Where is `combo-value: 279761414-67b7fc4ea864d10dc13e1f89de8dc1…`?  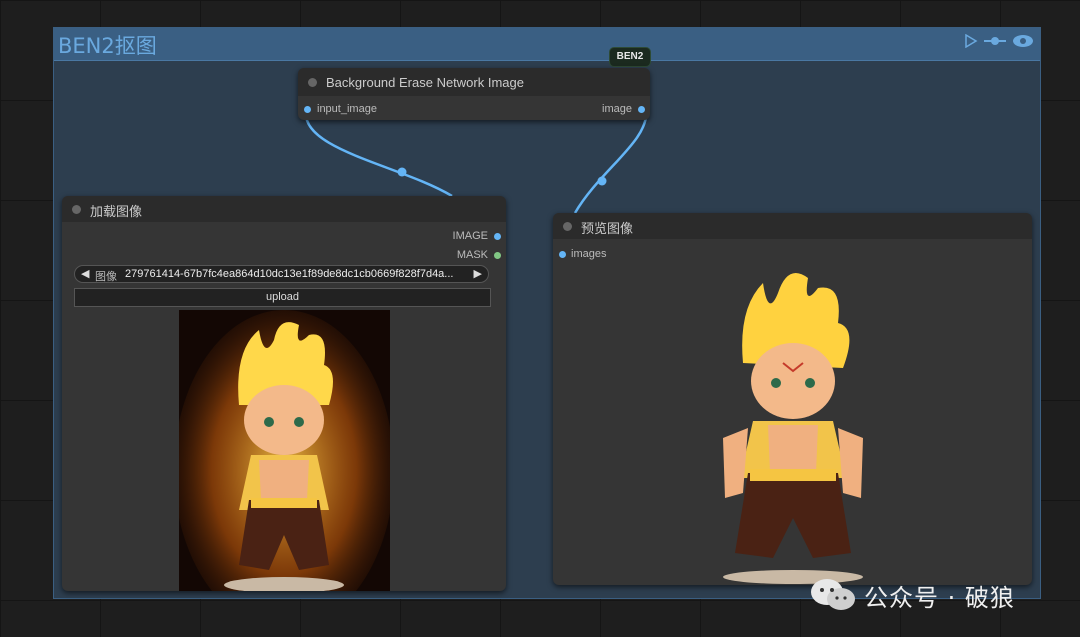 combo-value: 279761414-67b7fc4ea864d10dc13e1f89de8dc1… is located at coordinates (289, 274).